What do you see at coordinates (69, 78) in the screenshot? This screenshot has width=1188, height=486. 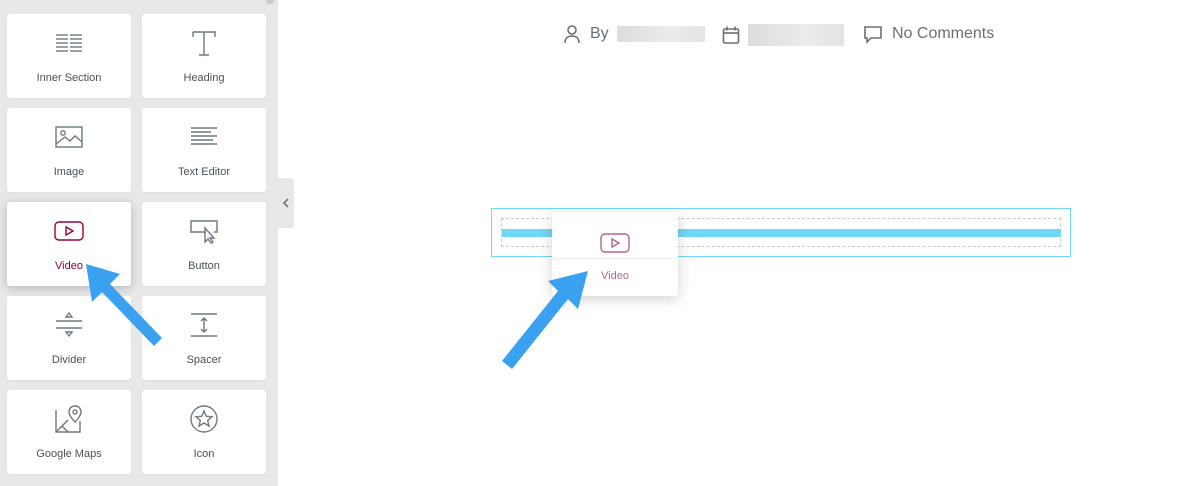 I see `widget-label: Inner Section` at bounding box center [69, 78].